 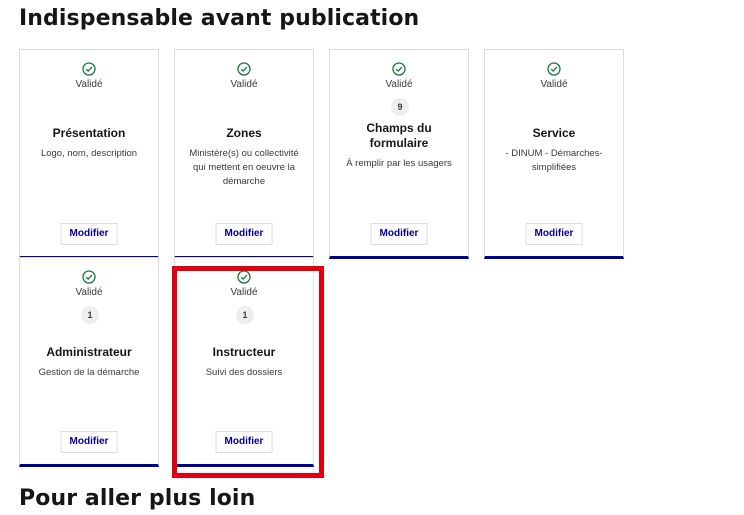 What do you see at coordinates (244, 442) in the screenshot?
I see `modify-instructor-button: Modifier` at bounding box center [244, 442].